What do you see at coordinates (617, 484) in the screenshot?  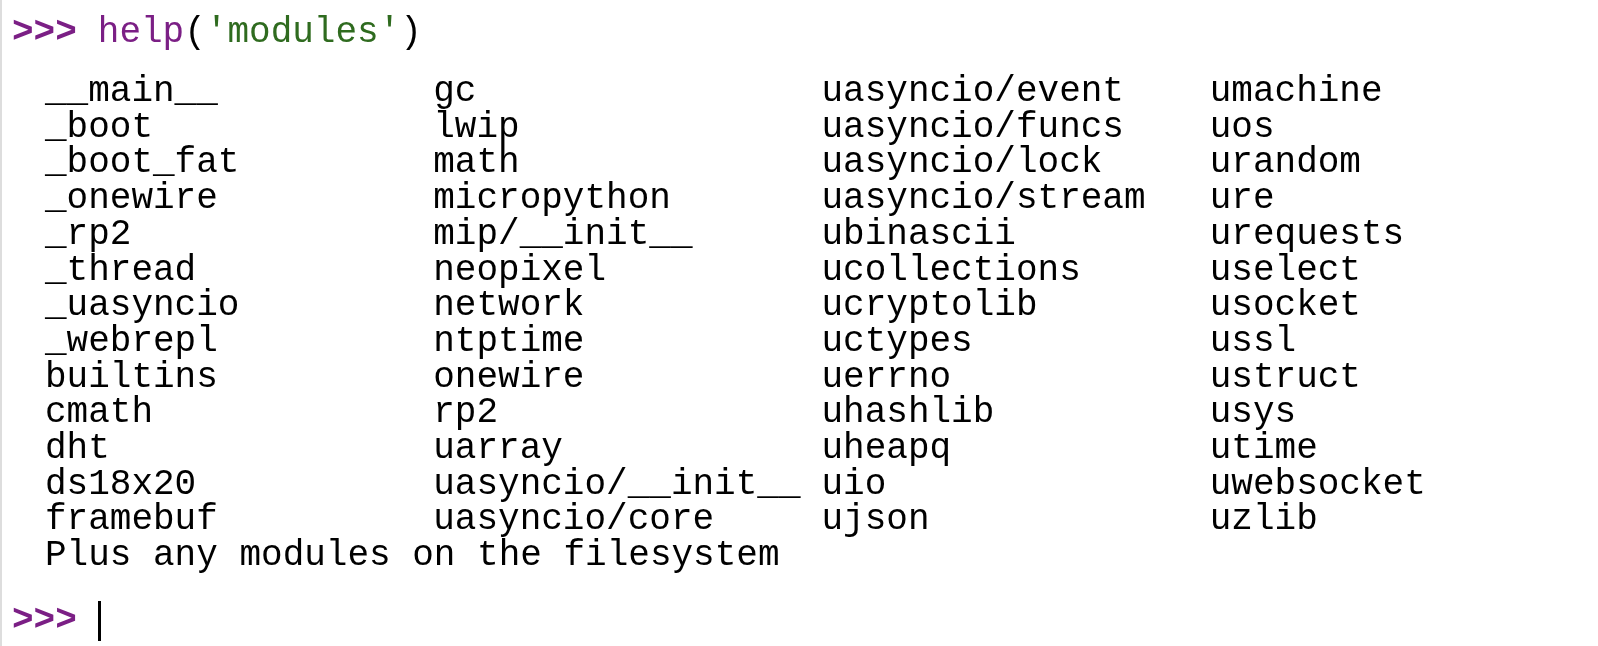 I see `module-name: uasyncio/__init__` at bounding box center [617, 484].